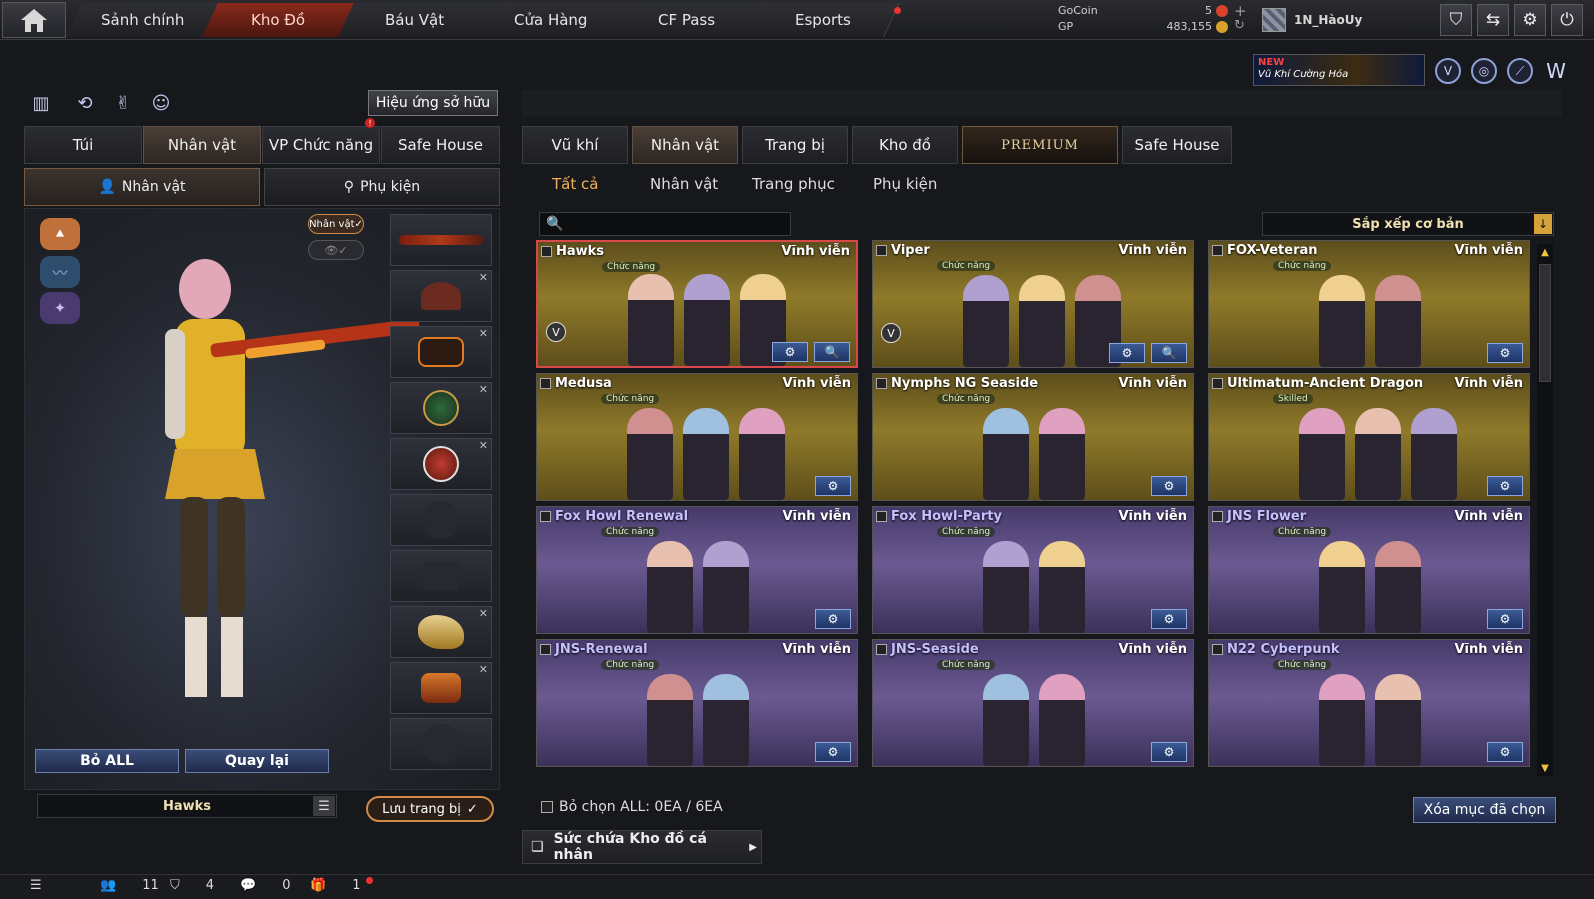 The width and height of the screenshot is (1594, 899). Describe the element at coordinates (161, 103) in the screenshot. I see `emote-icon: ☺` at that location.